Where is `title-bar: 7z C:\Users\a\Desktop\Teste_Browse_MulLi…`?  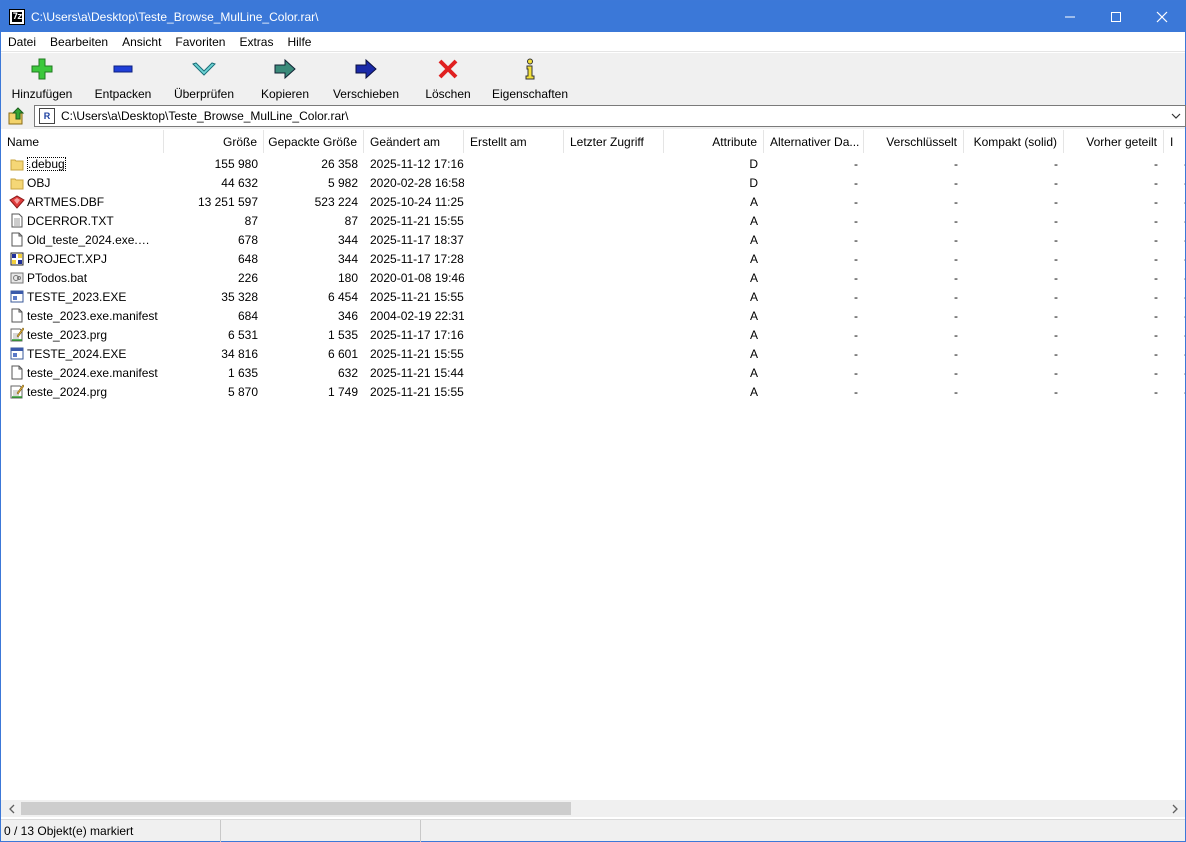
title-bar: 7z C:\Users\a\Desktop\Teste_Browse_MulLi… is located at coordinates (593, 16).